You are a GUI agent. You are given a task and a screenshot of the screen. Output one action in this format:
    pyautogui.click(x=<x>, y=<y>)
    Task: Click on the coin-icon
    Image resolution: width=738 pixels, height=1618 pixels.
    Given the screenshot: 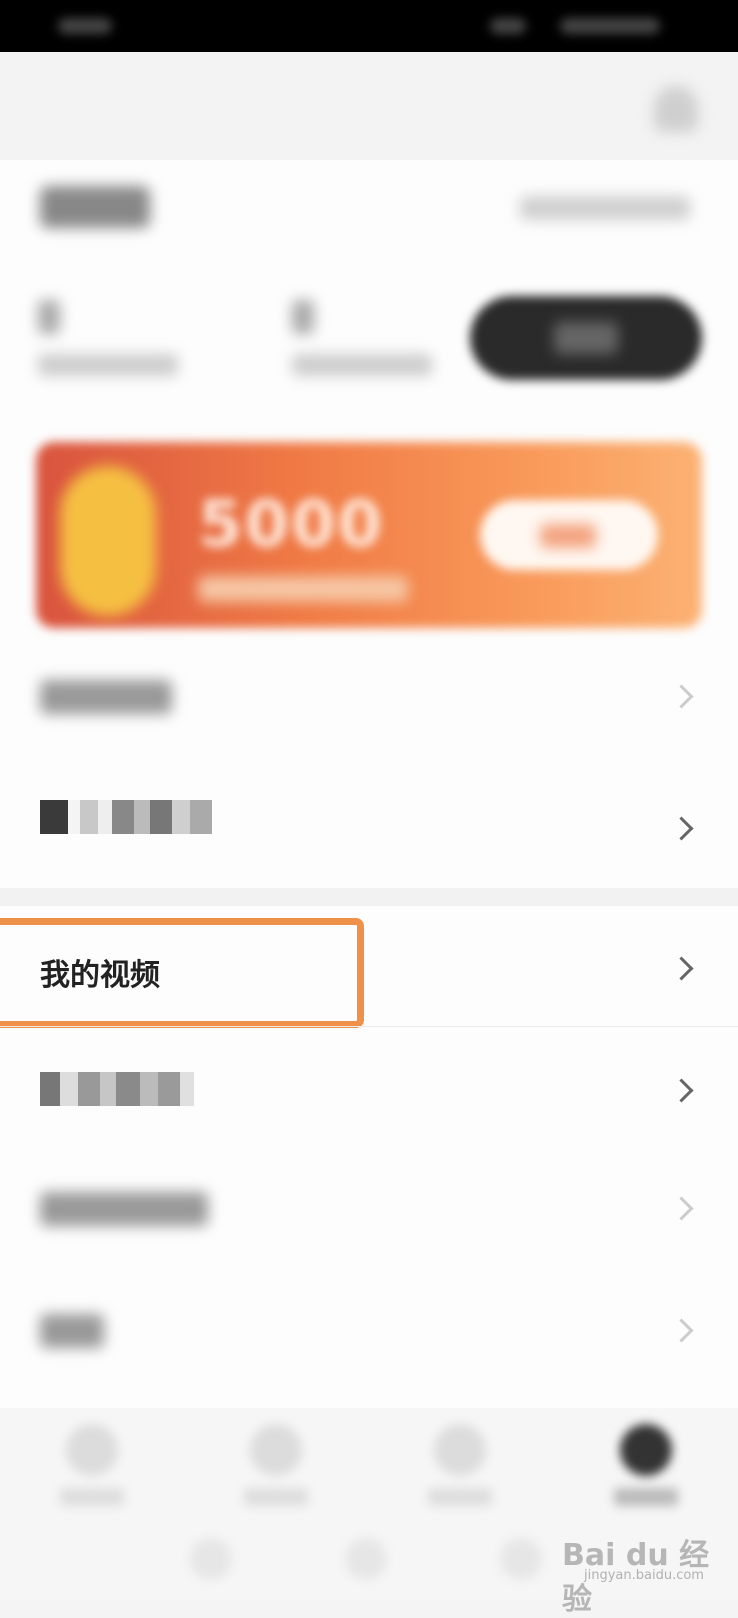 What is the action you would take?
    pyautogui.click(x=108, y=541)
    